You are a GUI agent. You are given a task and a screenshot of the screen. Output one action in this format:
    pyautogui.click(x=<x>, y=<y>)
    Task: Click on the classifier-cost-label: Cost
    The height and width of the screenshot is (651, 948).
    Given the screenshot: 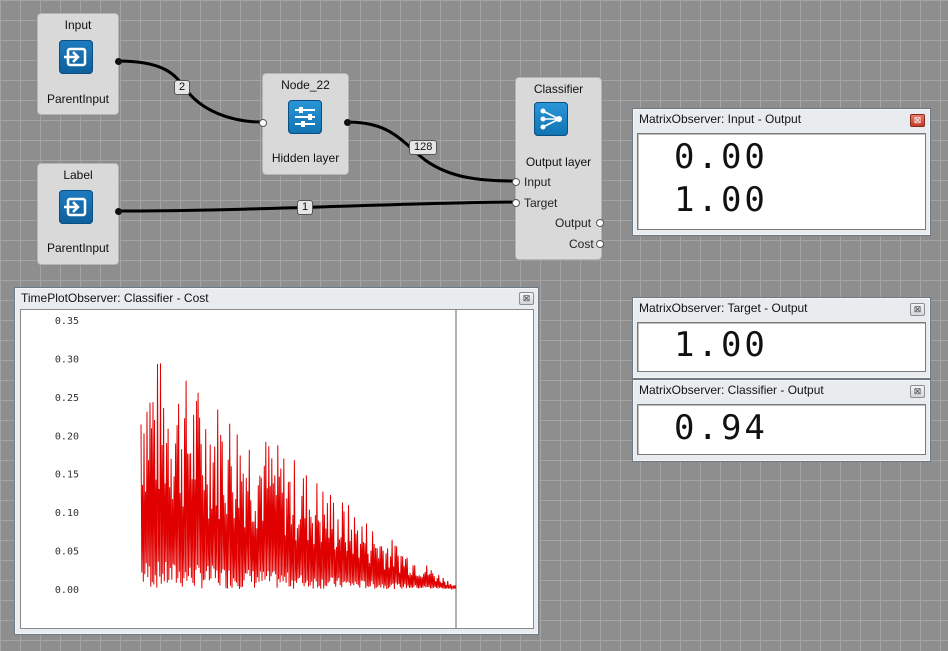 What is the action you would take?
    pyautogui.click(x=581, y=244)
    